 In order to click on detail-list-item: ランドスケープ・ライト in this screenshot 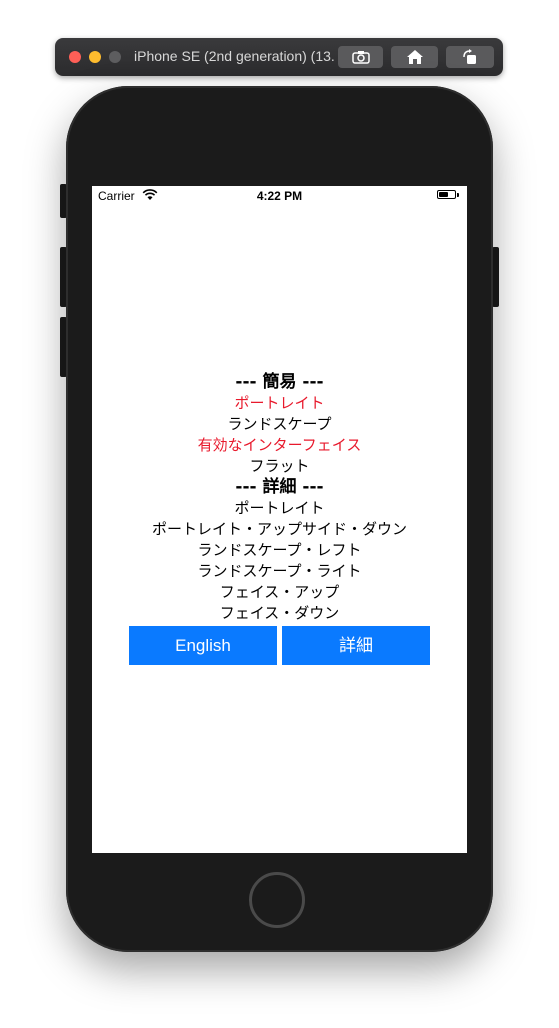, I will do `click(279, 571)`.